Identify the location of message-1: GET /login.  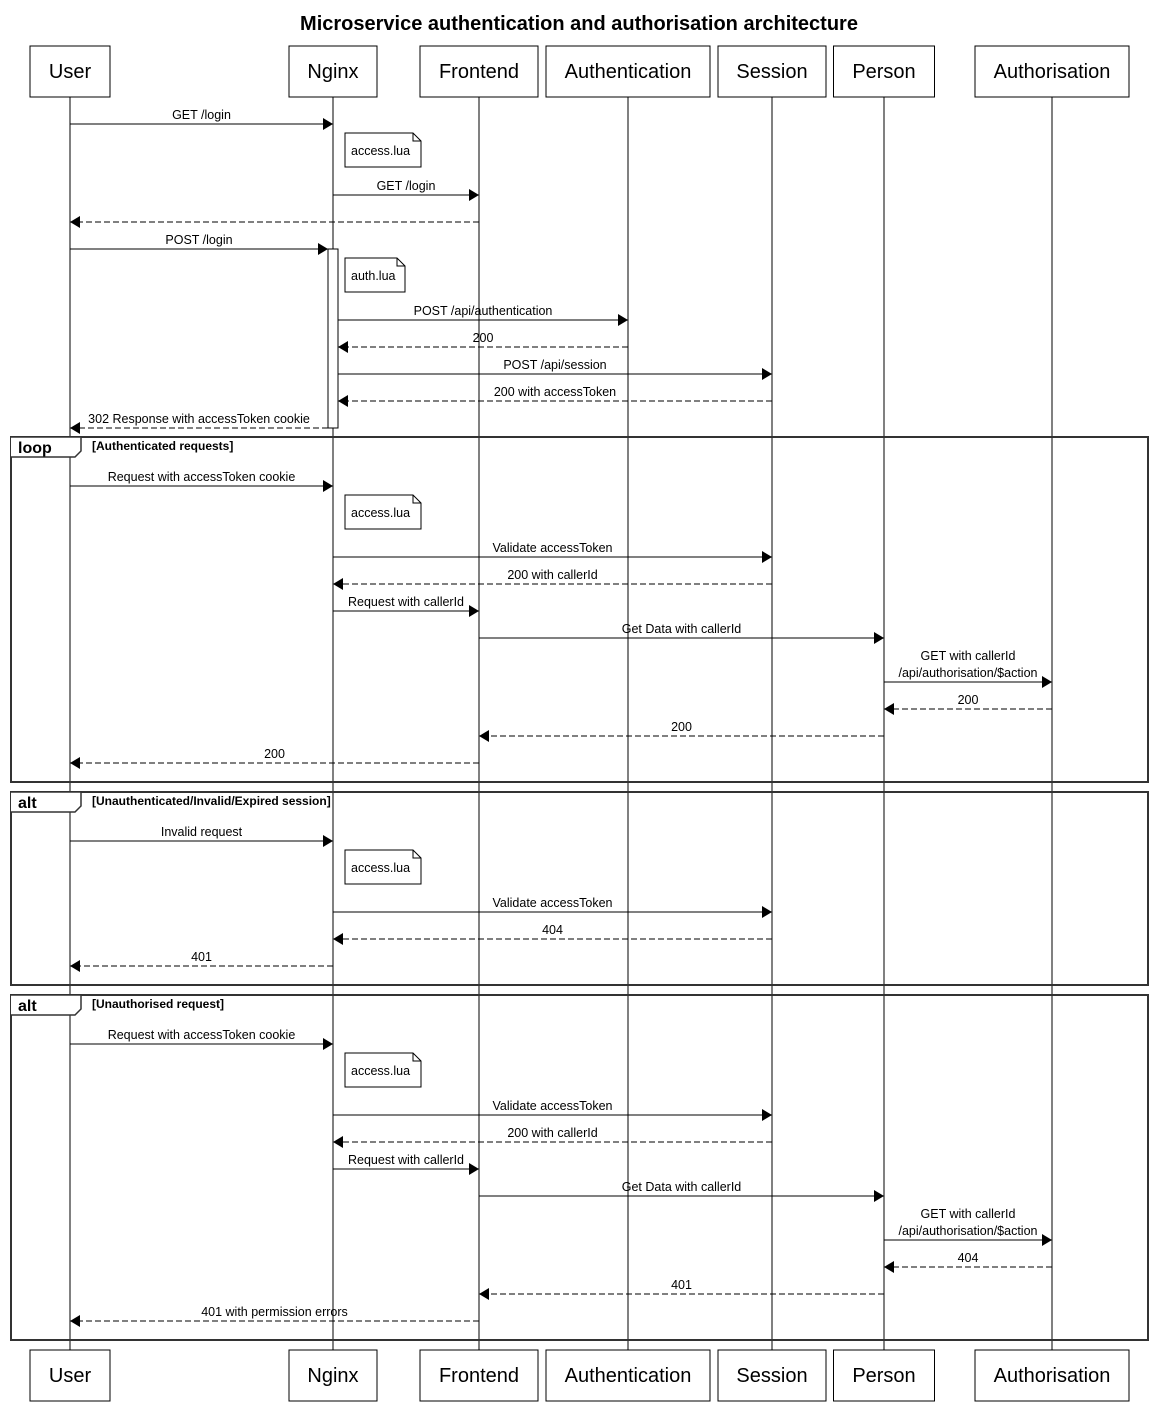
(201, 119).